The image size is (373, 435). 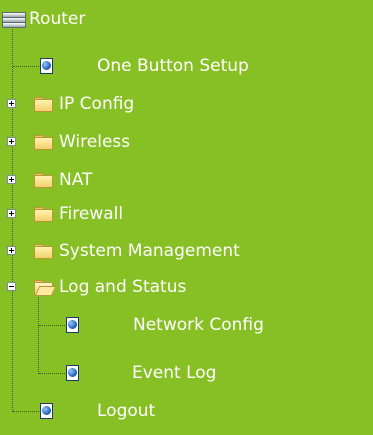 I want to click on tree-item-event-log: Event Log, so click(x=141, y=373).